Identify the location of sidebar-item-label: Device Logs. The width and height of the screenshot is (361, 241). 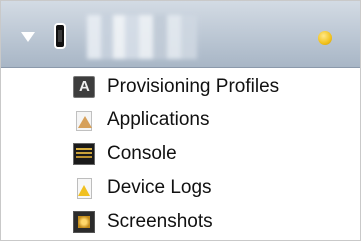
(159, 187).